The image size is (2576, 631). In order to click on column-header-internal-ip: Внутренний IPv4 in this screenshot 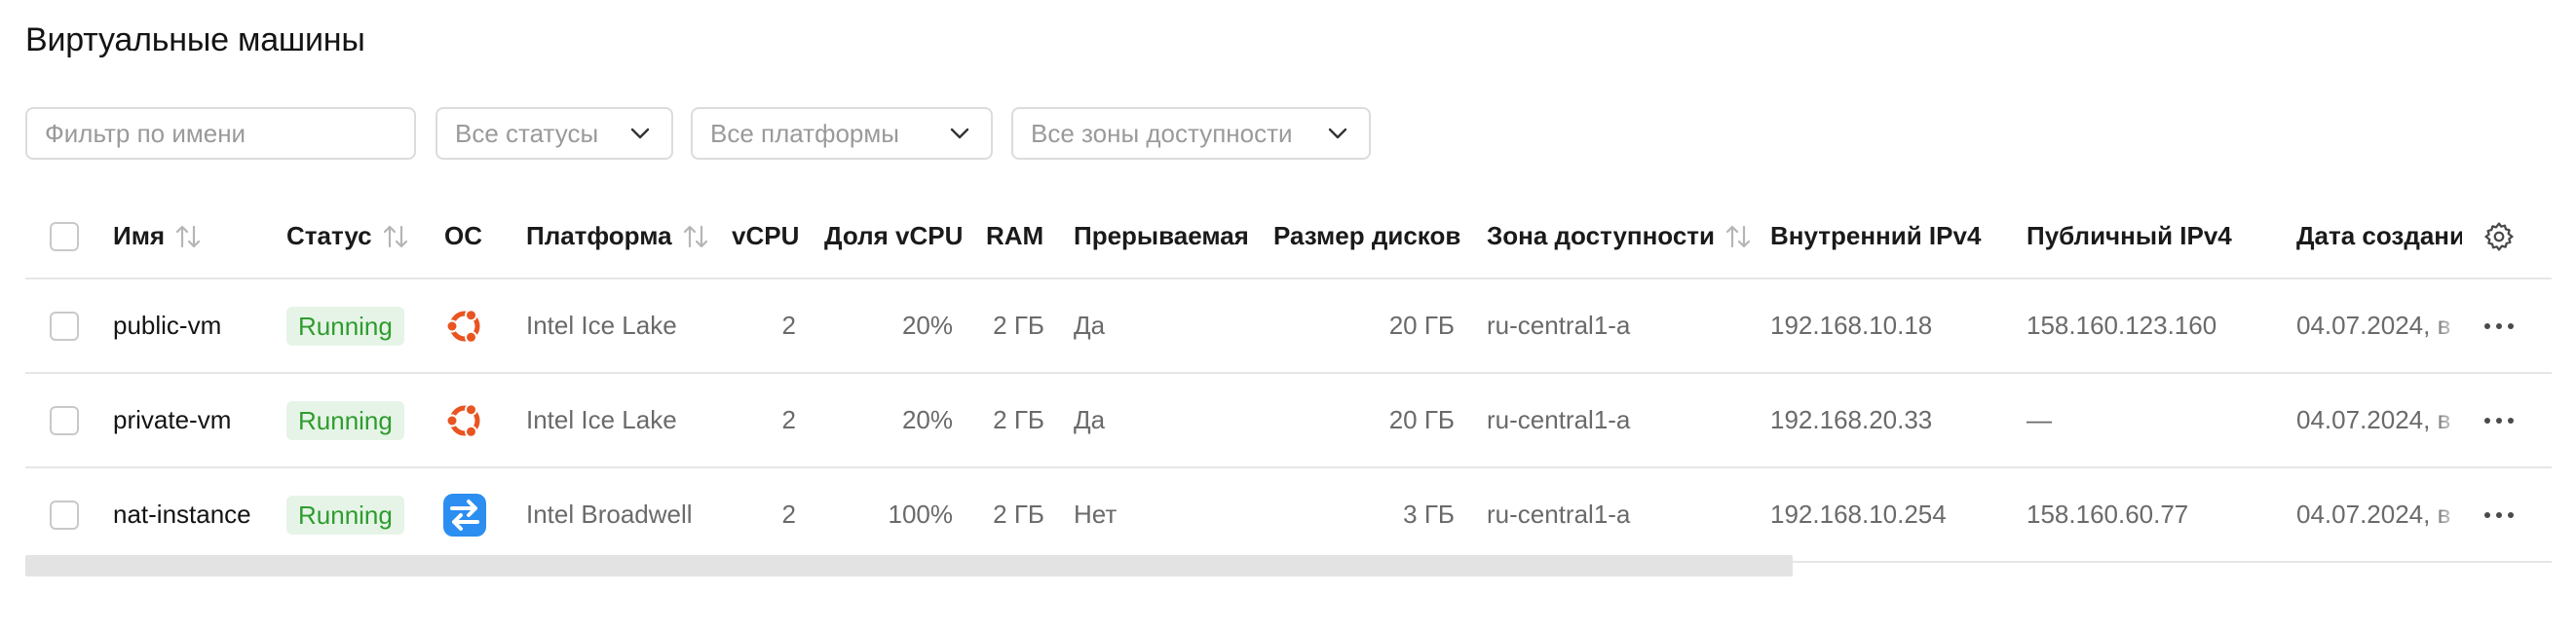, I will do `click(1875, 236)`.